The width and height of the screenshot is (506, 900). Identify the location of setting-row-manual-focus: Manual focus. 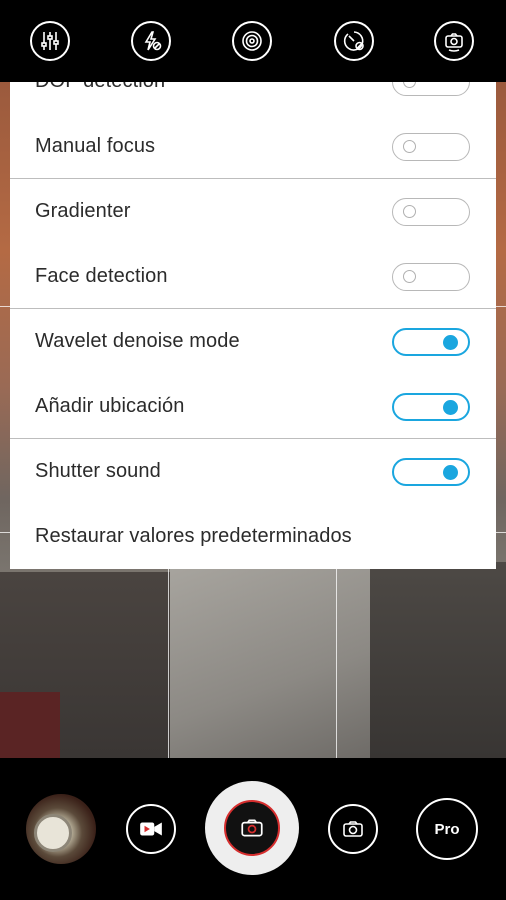
(253, 146).